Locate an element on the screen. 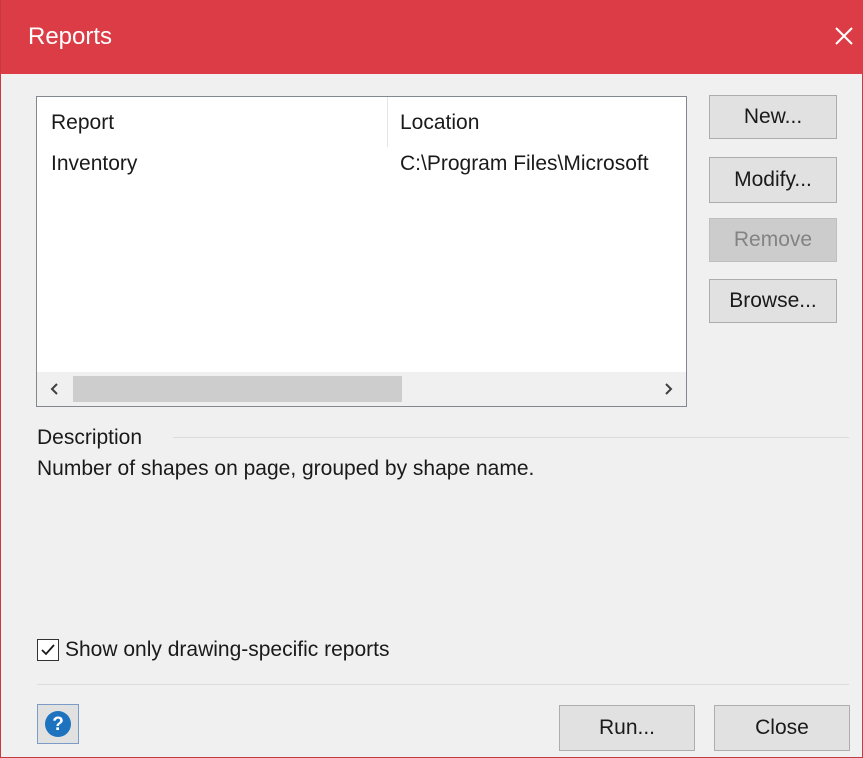 The image size is (863, 758). column-header-report: Report is located at coordinates (82, 123).